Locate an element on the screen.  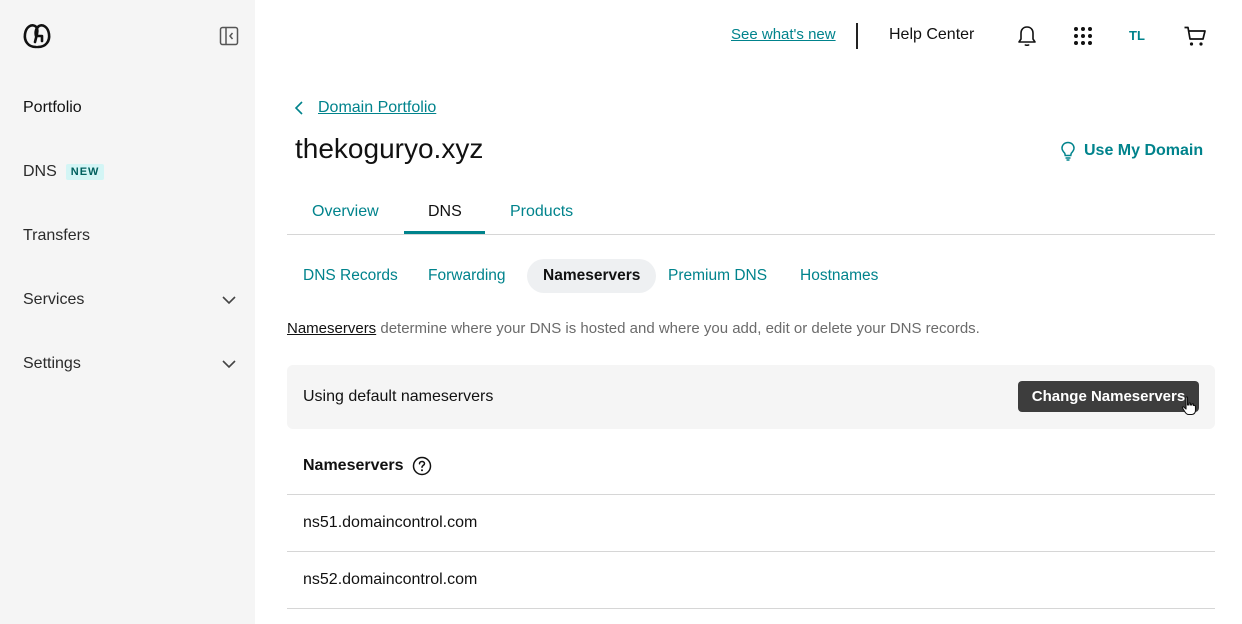
sidebar-item-dns: DNS NEW is located at coordinates (64, 172).